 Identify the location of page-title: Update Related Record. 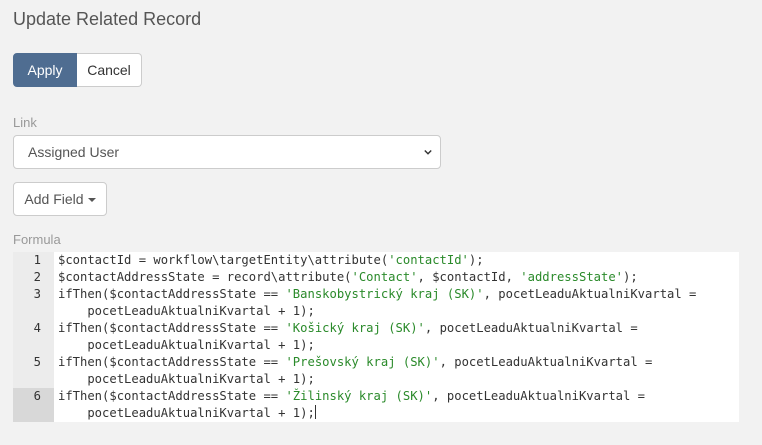
(107, 19).